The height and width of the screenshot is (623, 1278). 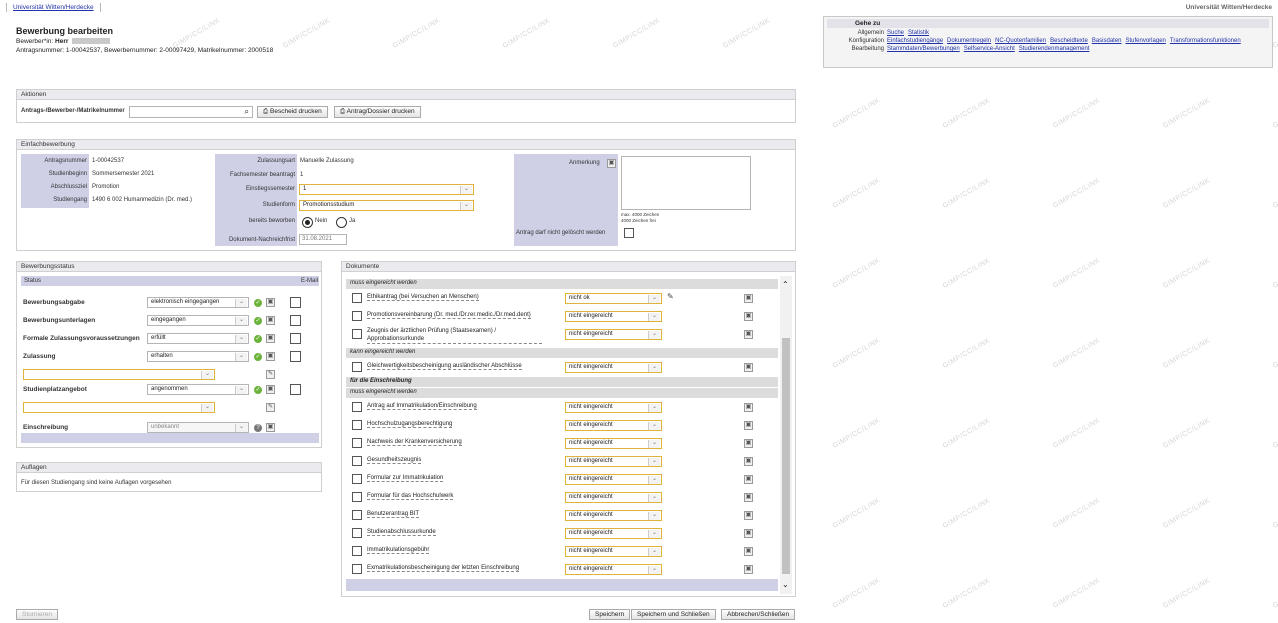 I want to click on document-status-select: nicht ok ⌄, so click(x=613, y=298).